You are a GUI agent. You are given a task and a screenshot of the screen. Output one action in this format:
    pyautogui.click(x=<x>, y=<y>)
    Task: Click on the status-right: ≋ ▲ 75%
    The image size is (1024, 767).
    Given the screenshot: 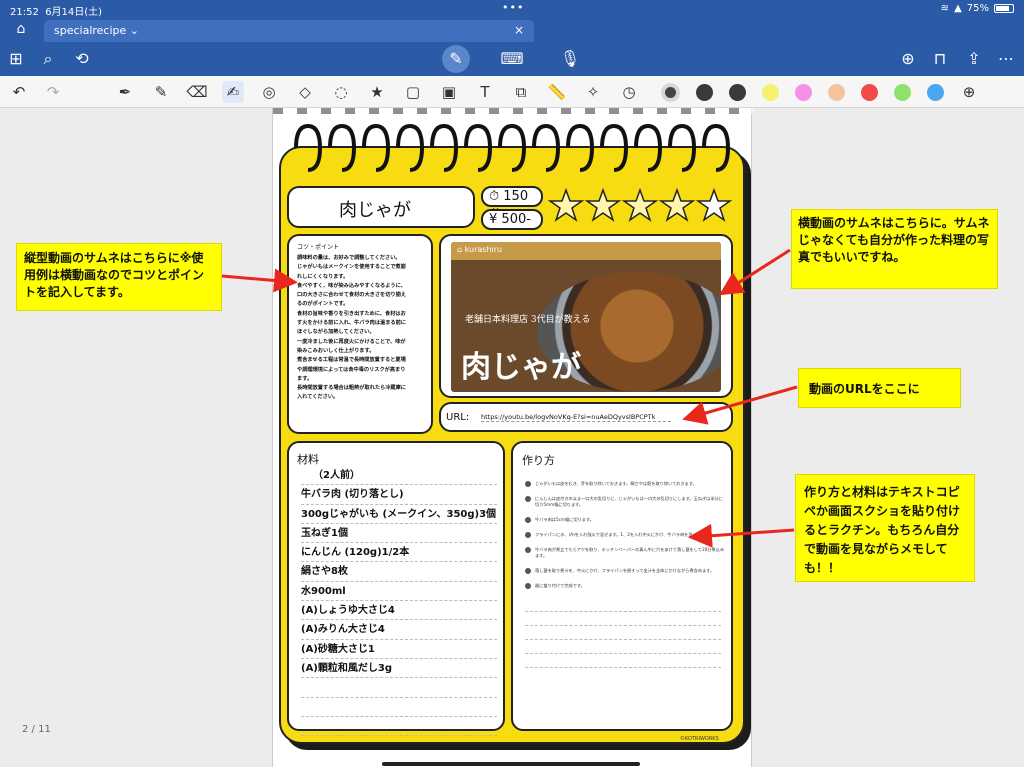 What is the action you would take?
    pyautogui.click(x=977, y=8)
    